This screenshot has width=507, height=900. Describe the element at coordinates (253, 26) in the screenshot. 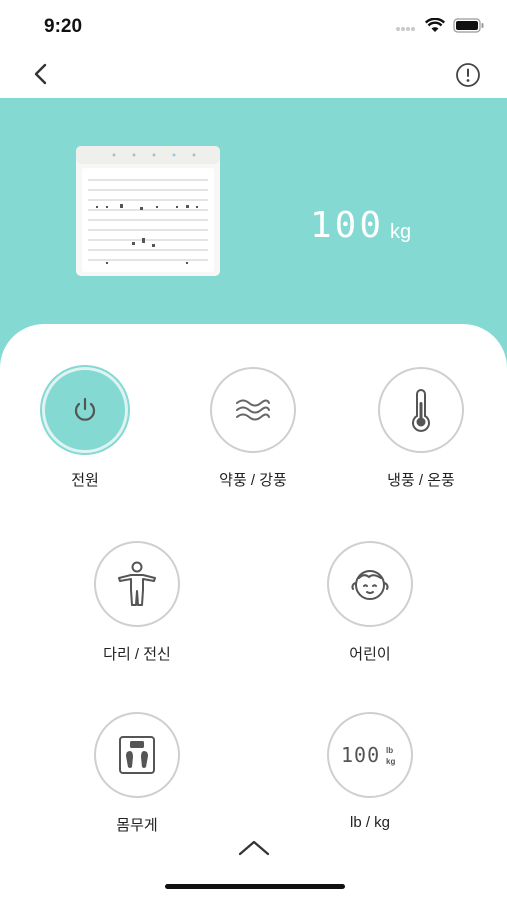

I see `status-bar: 9:20` at that location.